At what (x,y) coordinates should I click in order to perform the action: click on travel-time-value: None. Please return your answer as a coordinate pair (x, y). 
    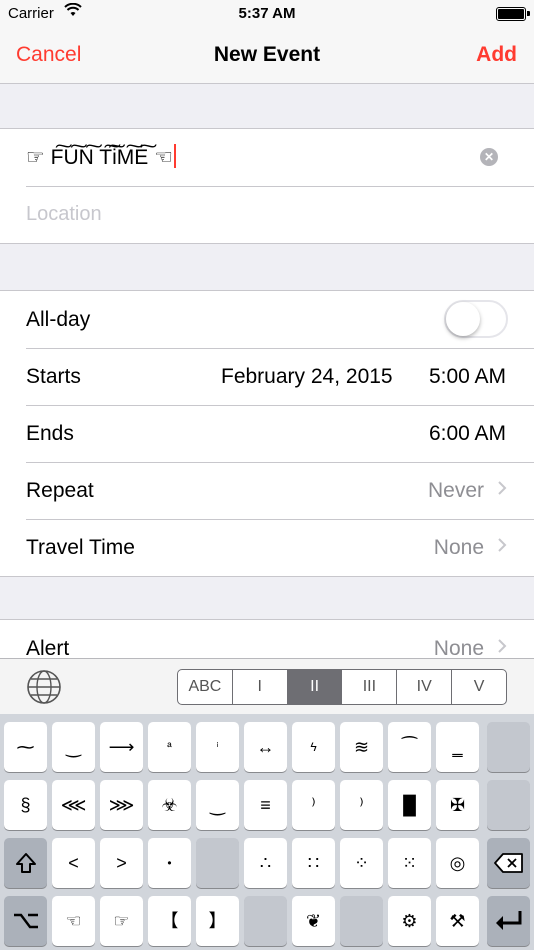
    Looking at the image, I should click on (458, 547).